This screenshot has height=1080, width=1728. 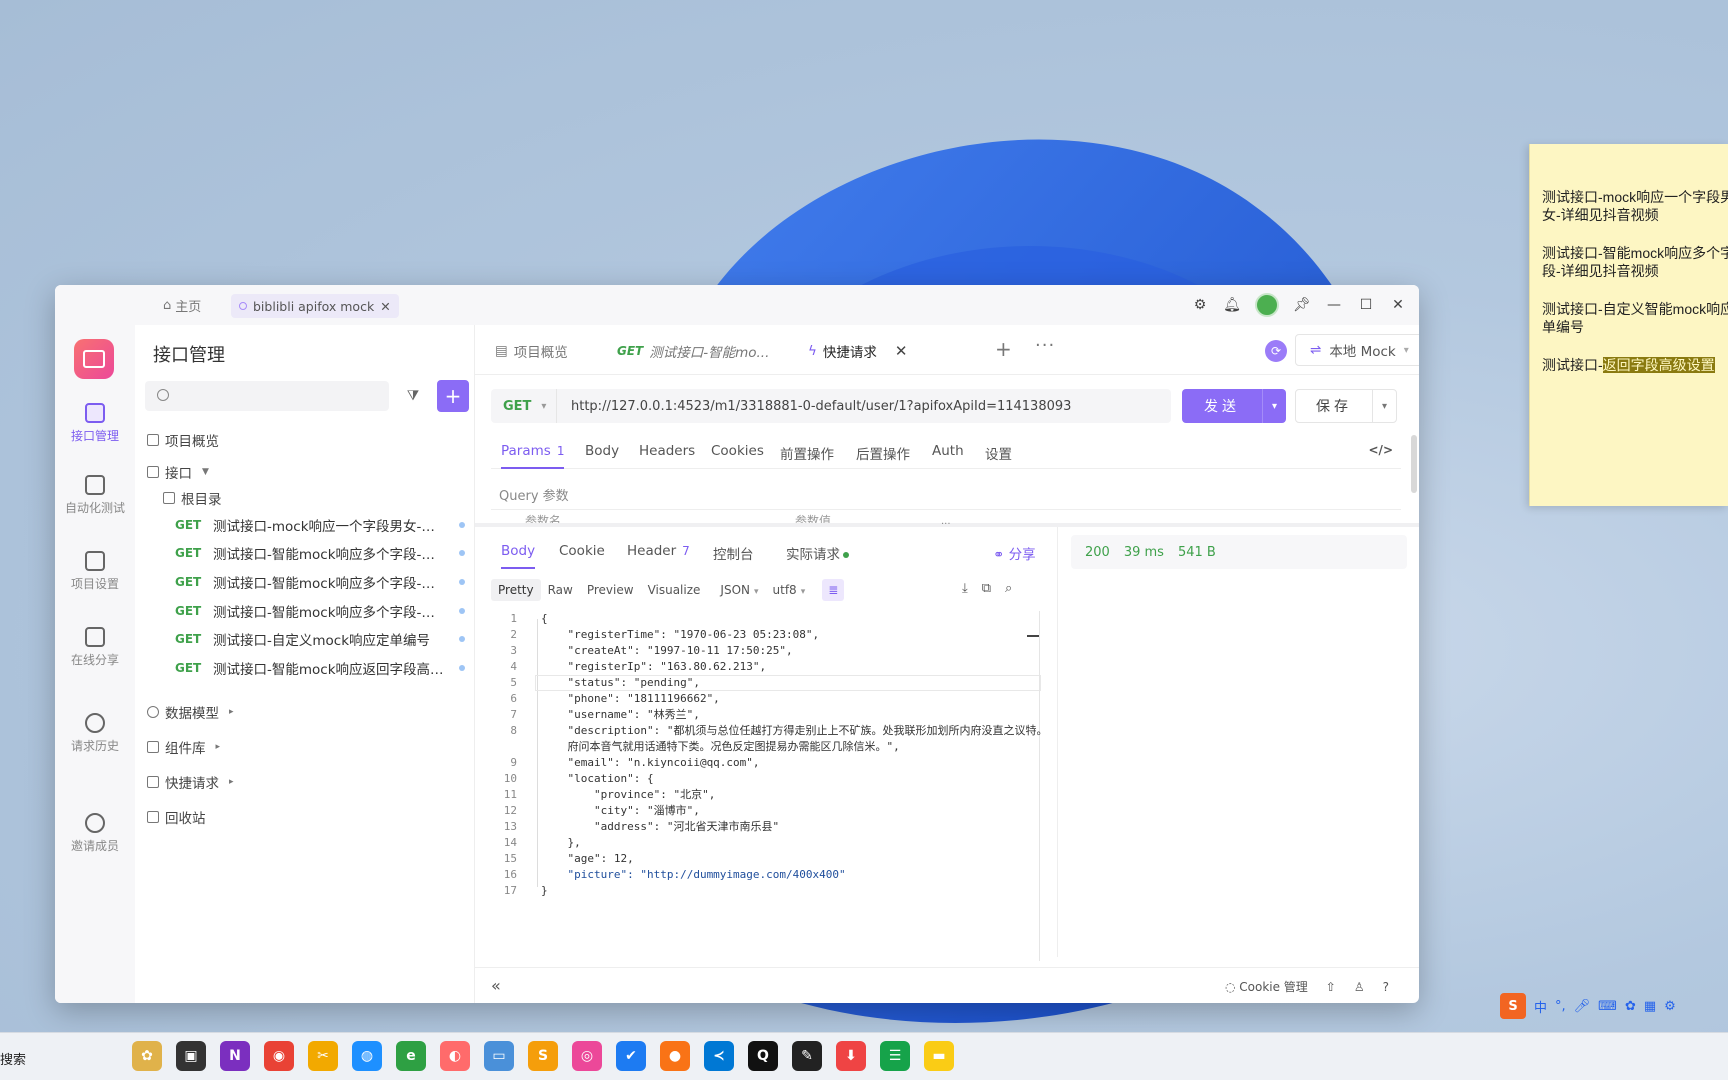 I want to click on save-button: 保存 ▾, so click(x=1346, y=406).